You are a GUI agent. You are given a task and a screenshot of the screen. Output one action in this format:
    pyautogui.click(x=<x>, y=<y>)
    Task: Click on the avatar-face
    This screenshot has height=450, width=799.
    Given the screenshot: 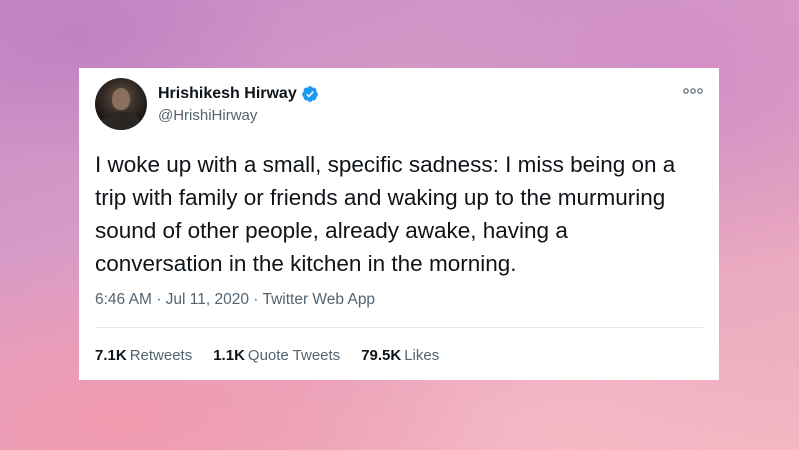 What is the action you would take?
    pyautogui.click(x=121, y=99)
    